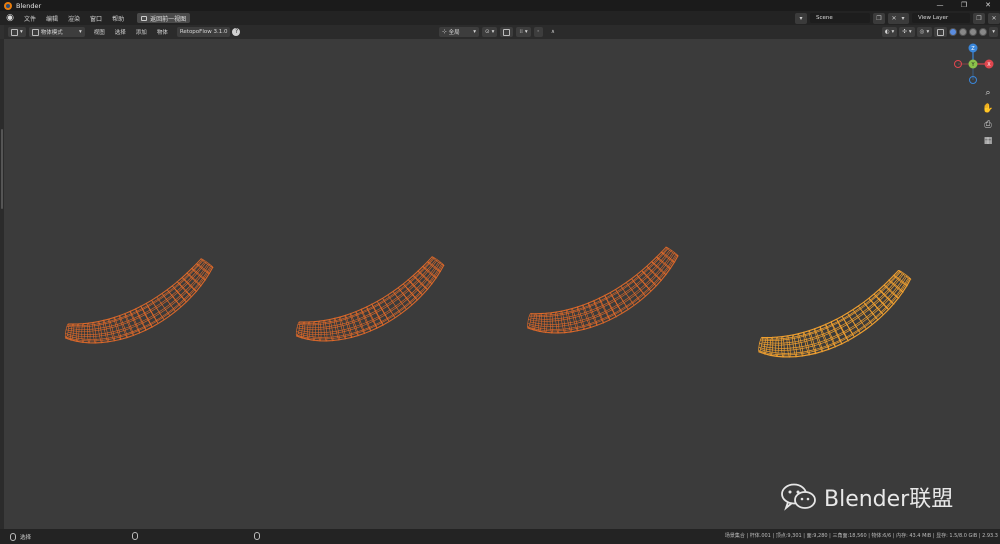 The width and height of the screenshot is (1000, 544). What do you see at coordinates (907, 32) in the screenshot?
I see `gizmo-toggle: ✣ ▾` at bounding box center [907, 32].